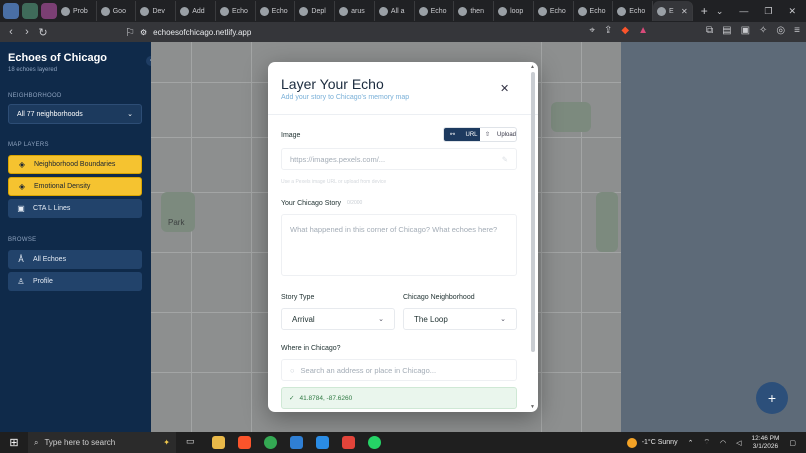  I want to click on browser-tab: Add, so click(196, 11).